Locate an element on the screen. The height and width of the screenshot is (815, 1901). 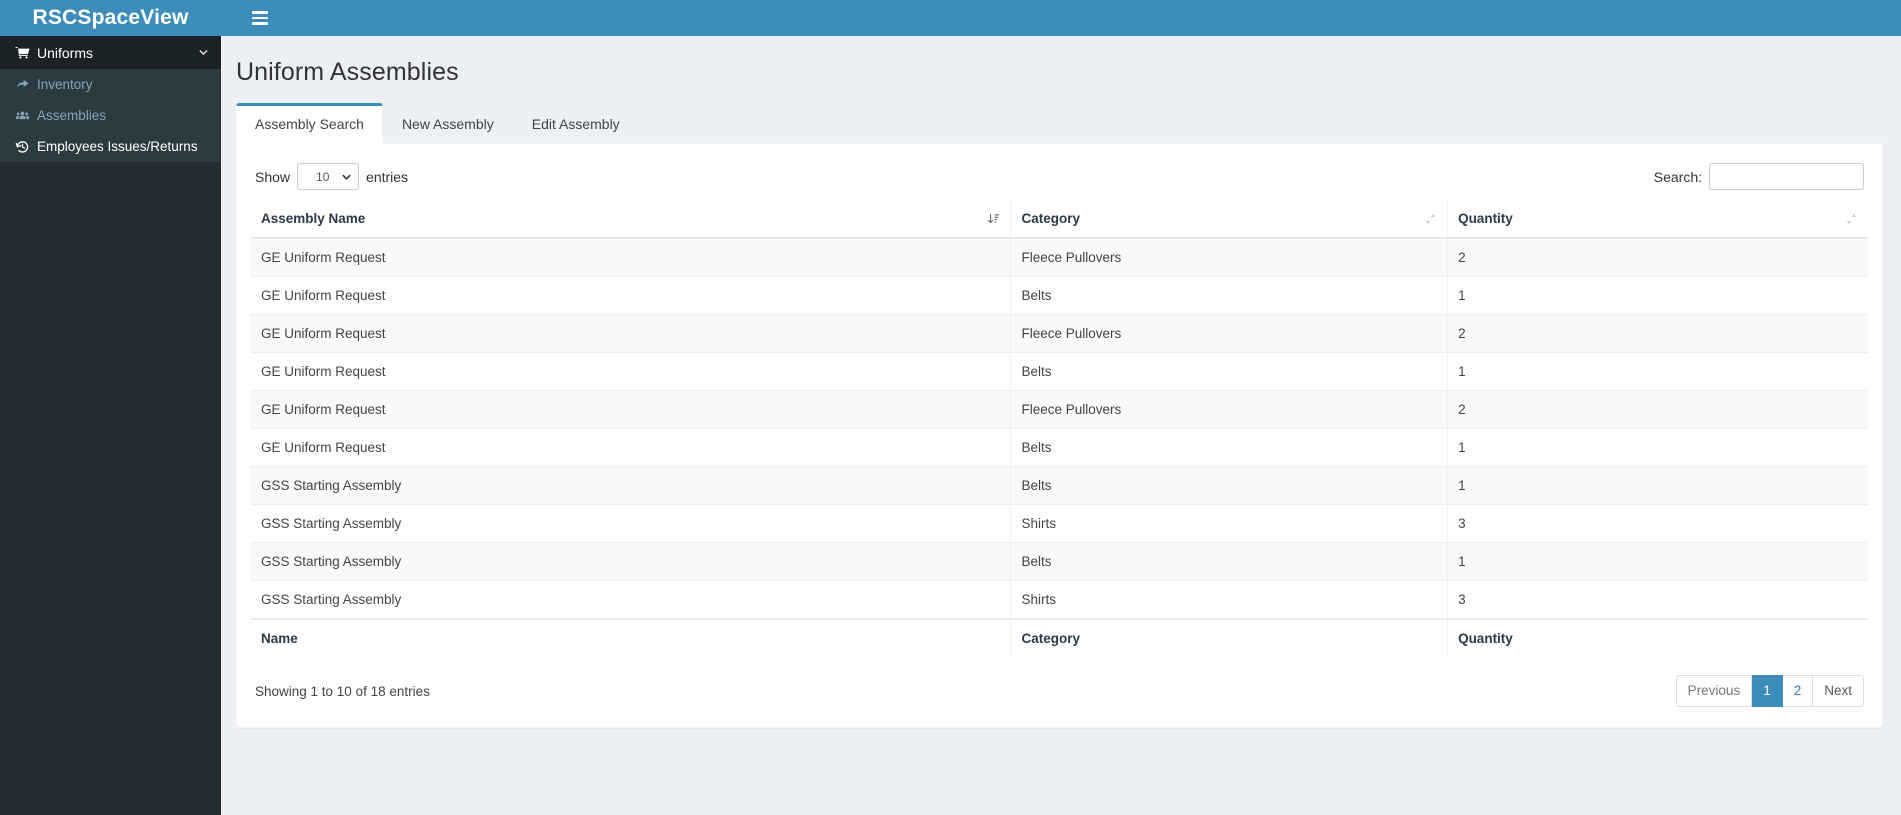
table-header-row: Assembly Name Category Quantity is located at coordinates (1059, 219).